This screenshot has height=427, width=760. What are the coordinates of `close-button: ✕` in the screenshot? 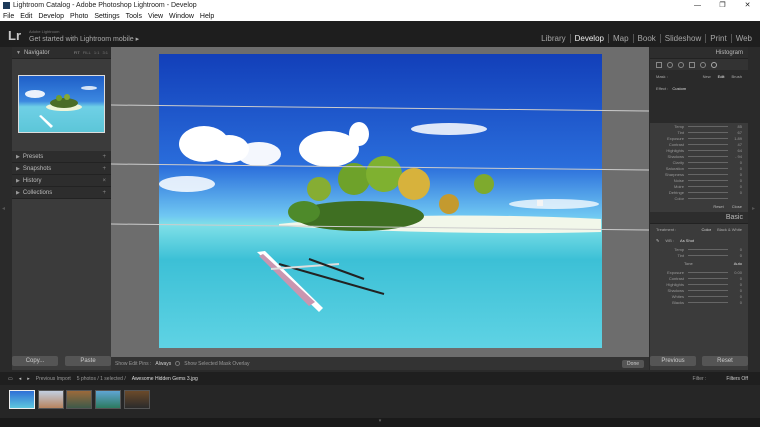 It's located at (747, 5).